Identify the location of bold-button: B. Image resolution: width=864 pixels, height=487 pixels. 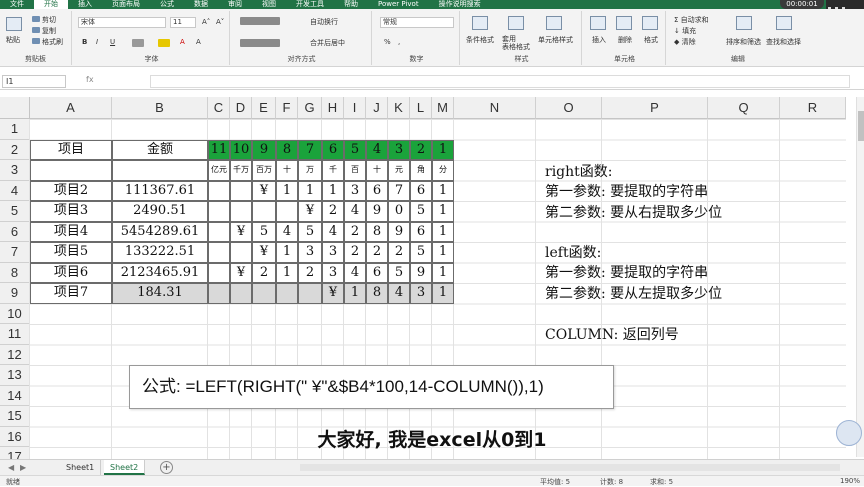
(84, 42).